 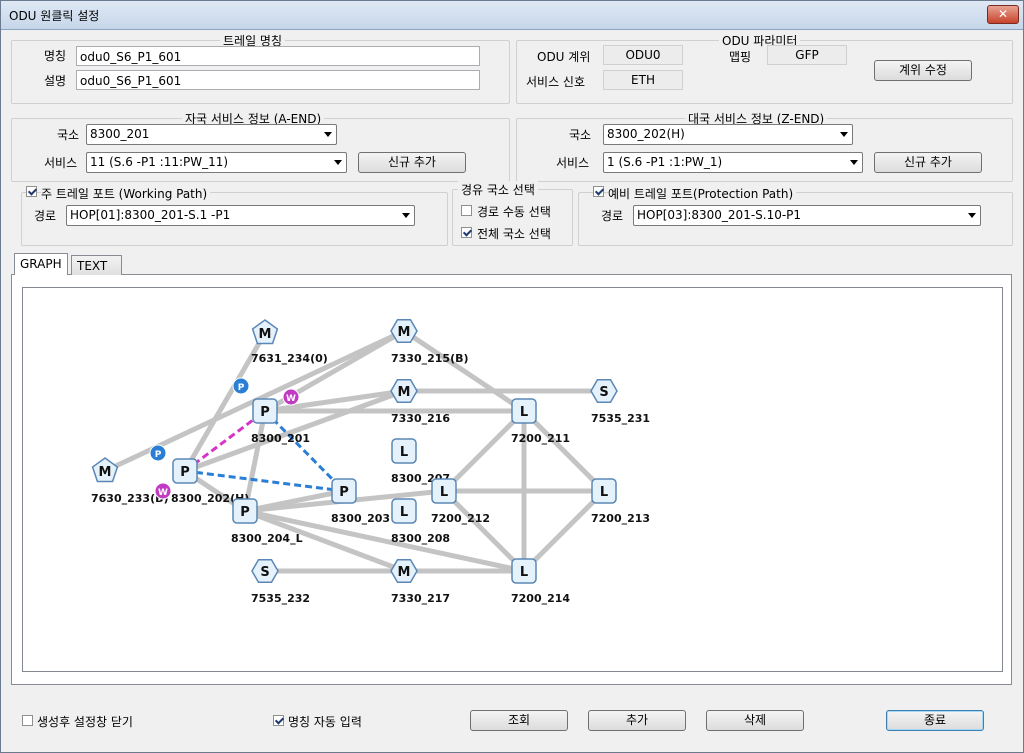 I want to click on svg-text: P, so click(x=158, y=455).